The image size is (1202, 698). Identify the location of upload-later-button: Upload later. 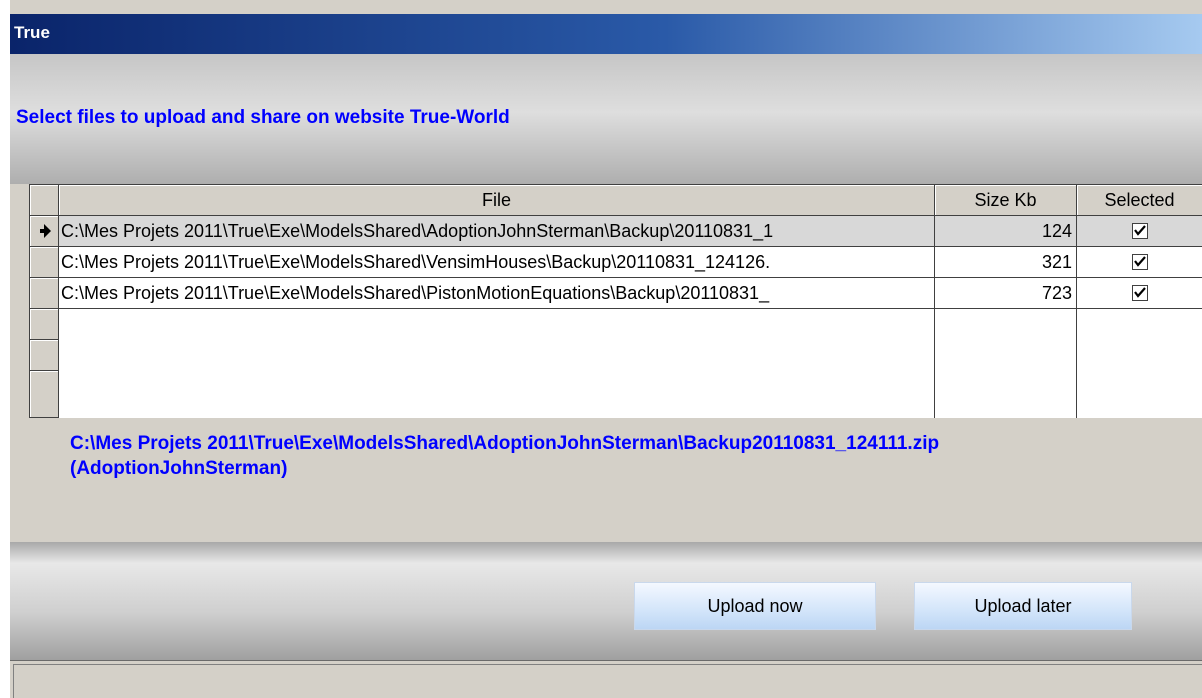
(1023, 606).